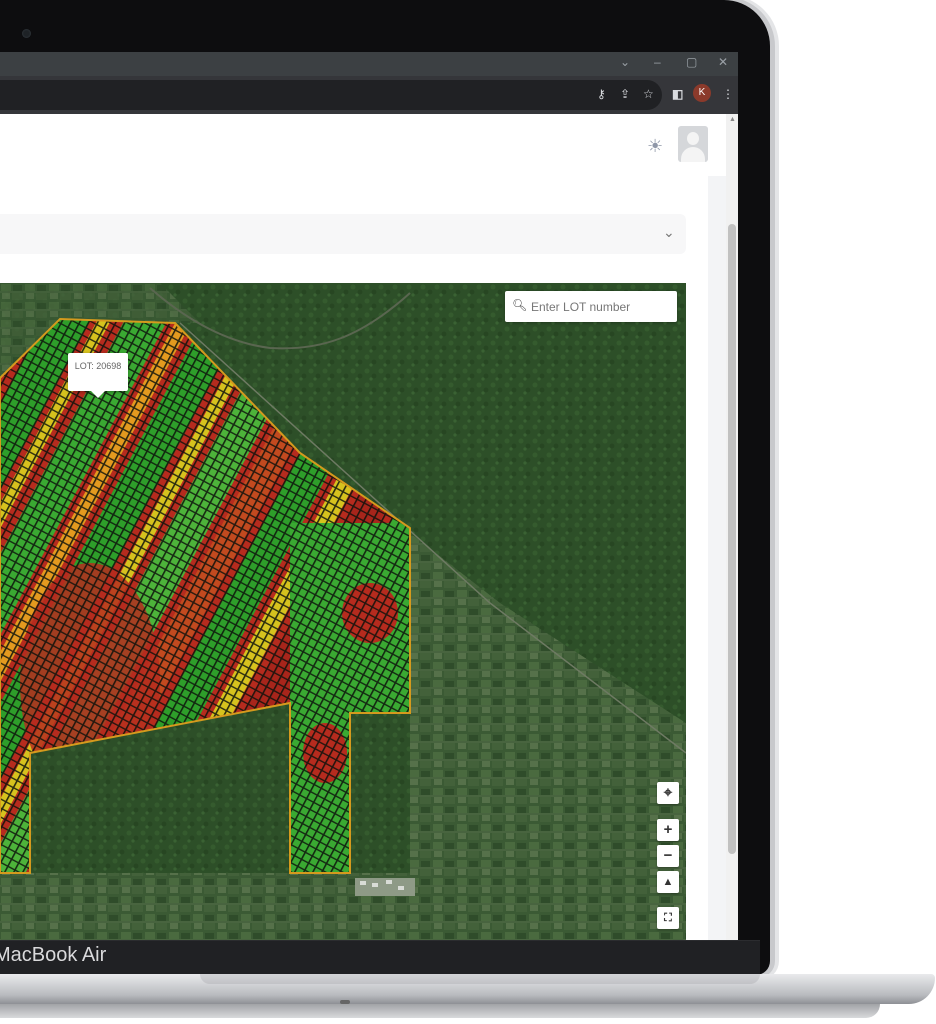  What do you see at coordinates (648, 94) in the screenshot?
I see `star-icon: ☆` at bounding box center [648, 94].